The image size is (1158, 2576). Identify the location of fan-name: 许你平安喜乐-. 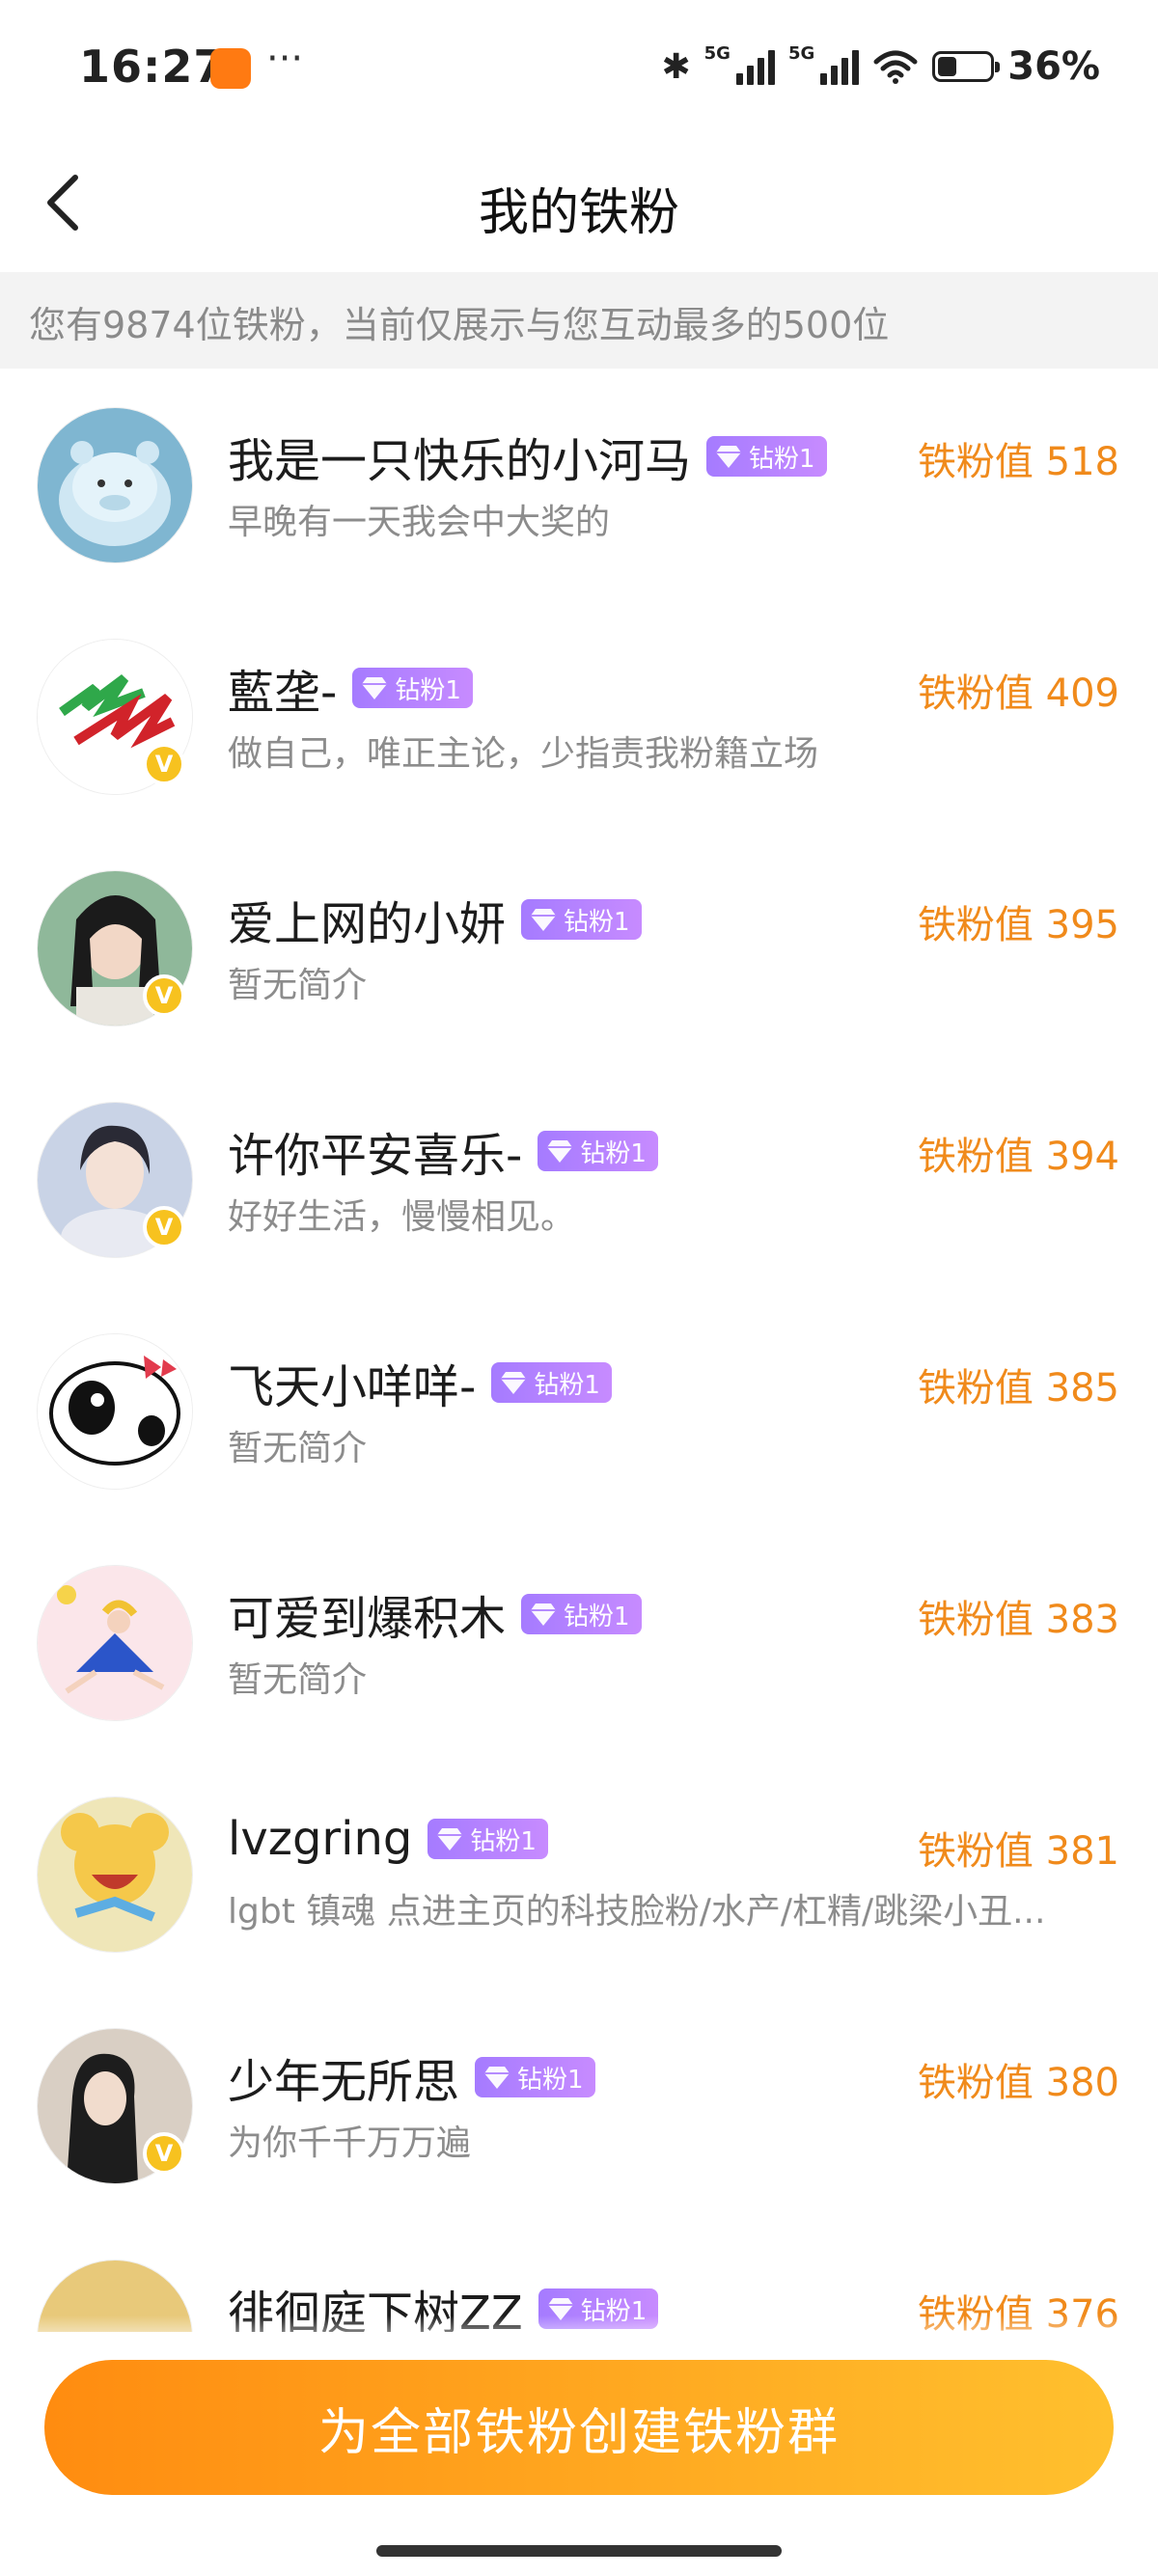
(375, 1156).